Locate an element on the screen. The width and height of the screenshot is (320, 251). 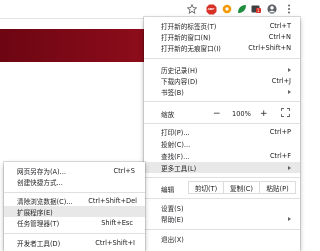
menu-item-find: 查找(F)... Ctrl+F is located at coordinates (222, 155).